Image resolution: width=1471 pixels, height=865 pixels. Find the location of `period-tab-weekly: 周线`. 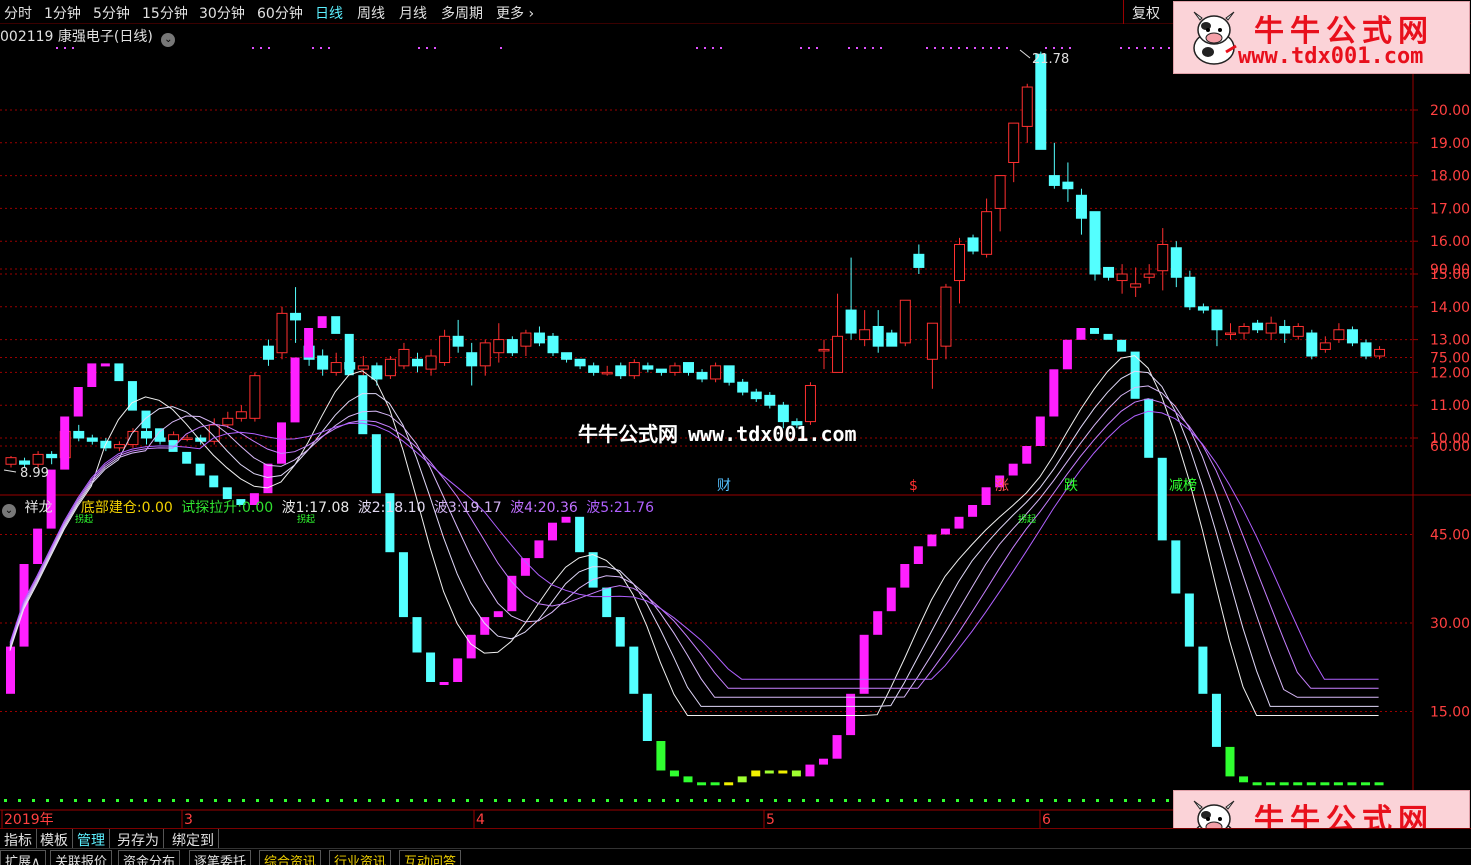

period-tab-weekly: 周线 is located at coordinates (371, 13).